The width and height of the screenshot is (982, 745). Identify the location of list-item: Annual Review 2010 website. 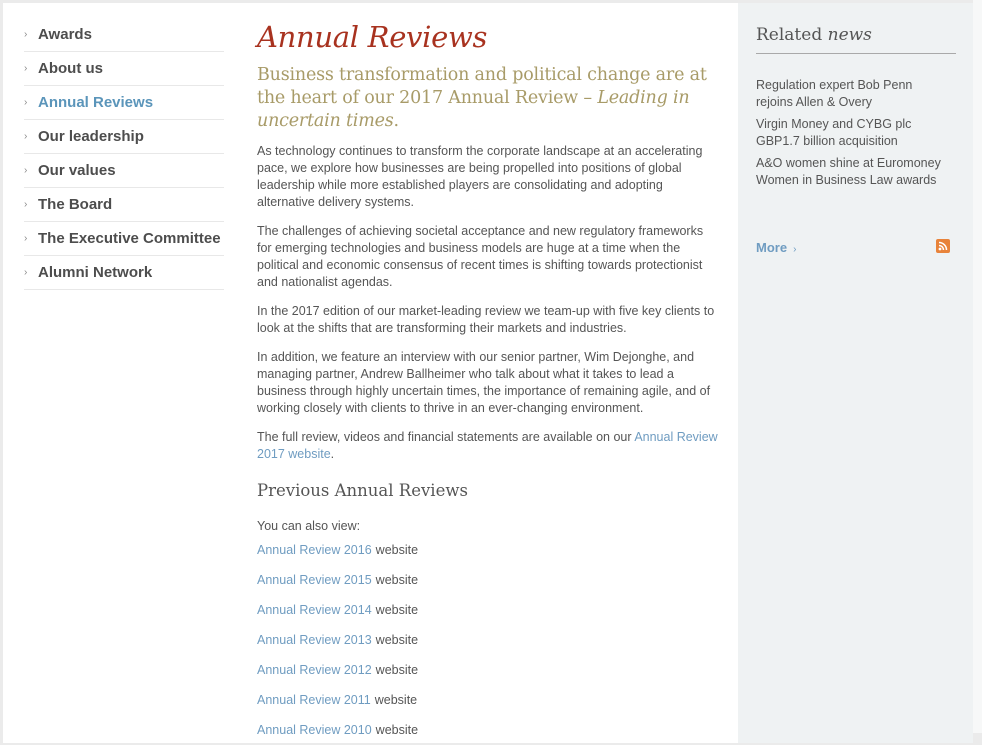
(488, 730).